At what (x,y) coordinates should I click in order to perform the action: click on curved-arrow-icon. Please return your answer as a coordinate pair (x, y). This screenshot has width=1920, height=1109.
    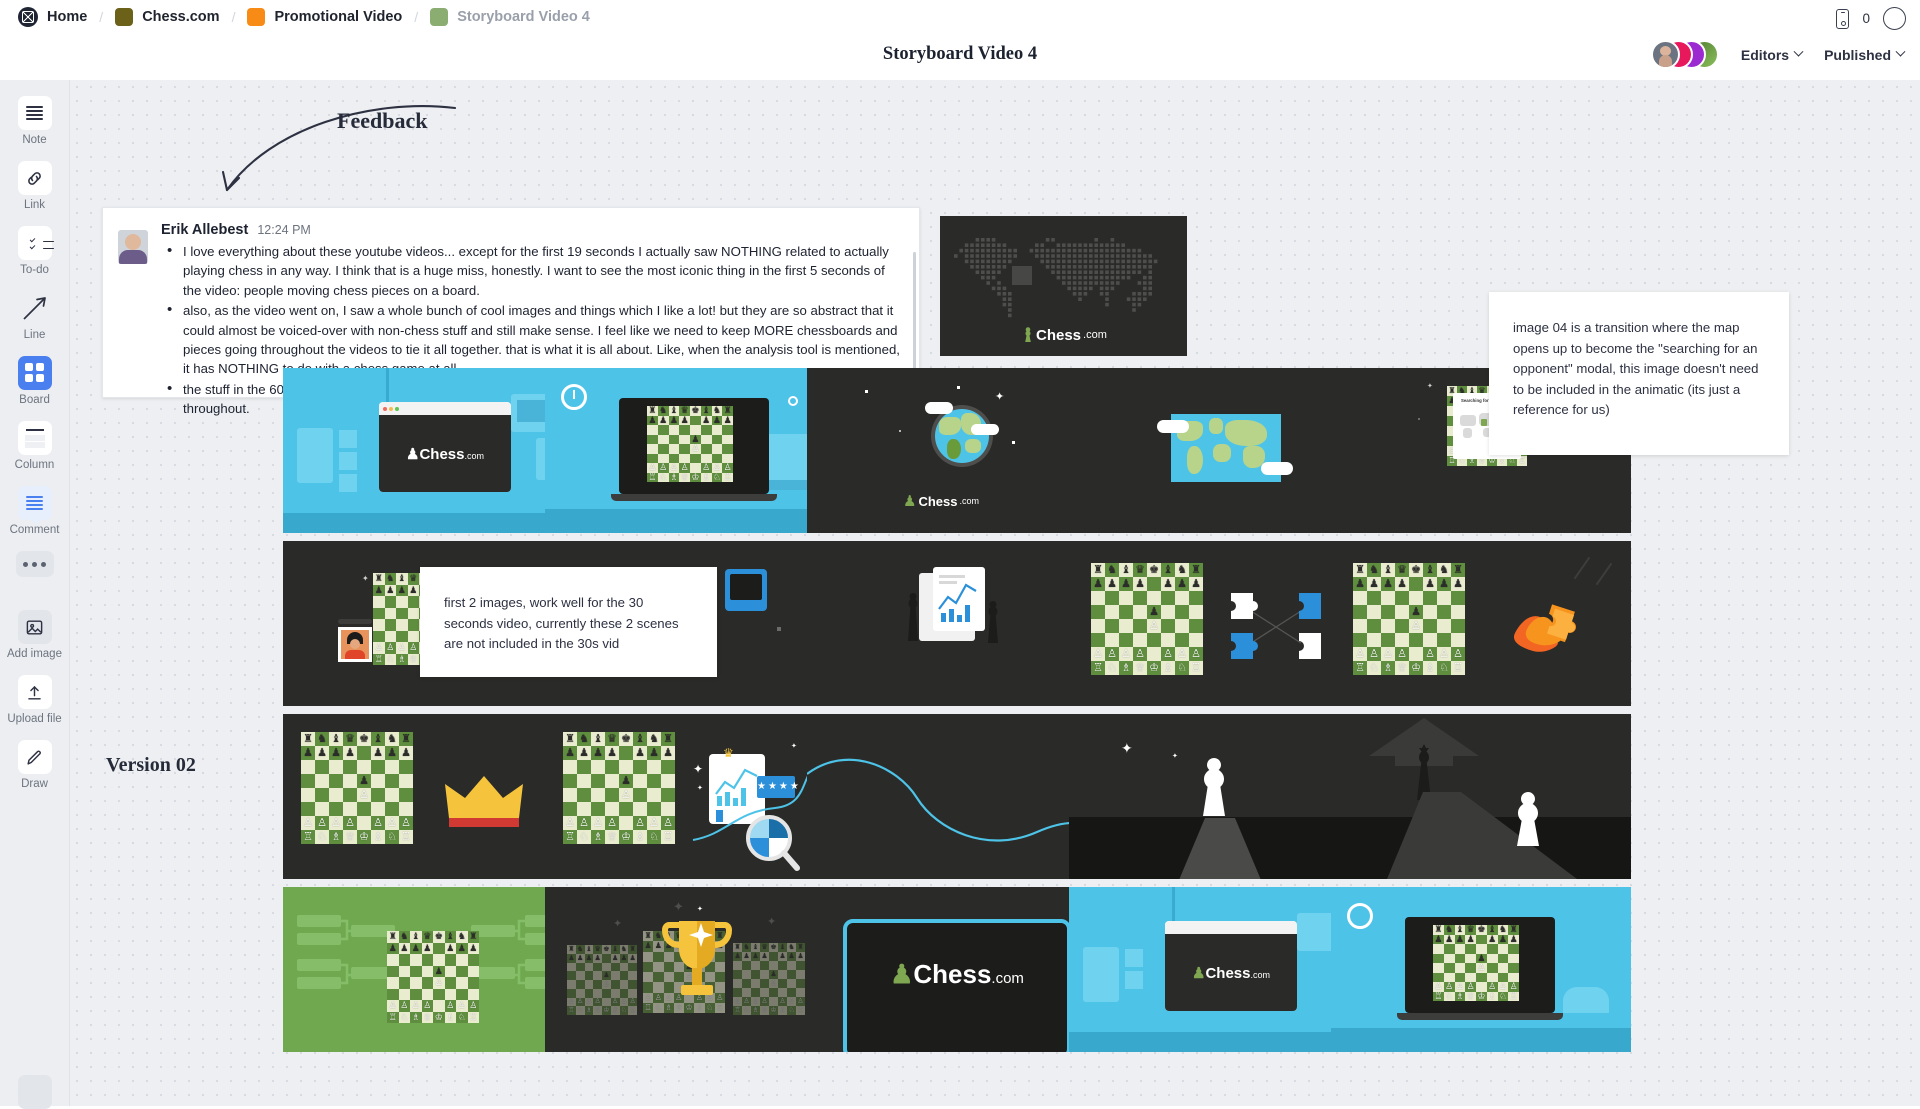
    Looking at the image, I should click on (339, 148).